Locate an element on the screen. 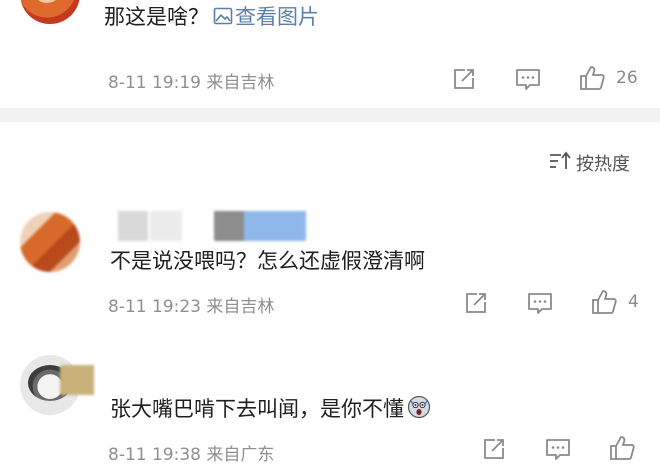  comment-text: 那这是啥？ 查看图片 is located at coordinates (211, 16).